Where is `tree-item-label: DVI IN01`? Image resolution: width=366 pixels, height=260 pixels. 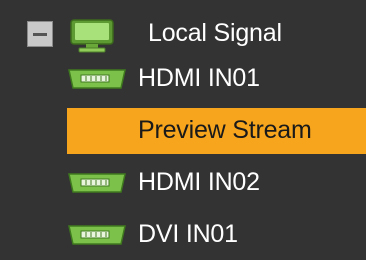 tree-item-label: DVI IN01 is located at coordinates (188, 234).